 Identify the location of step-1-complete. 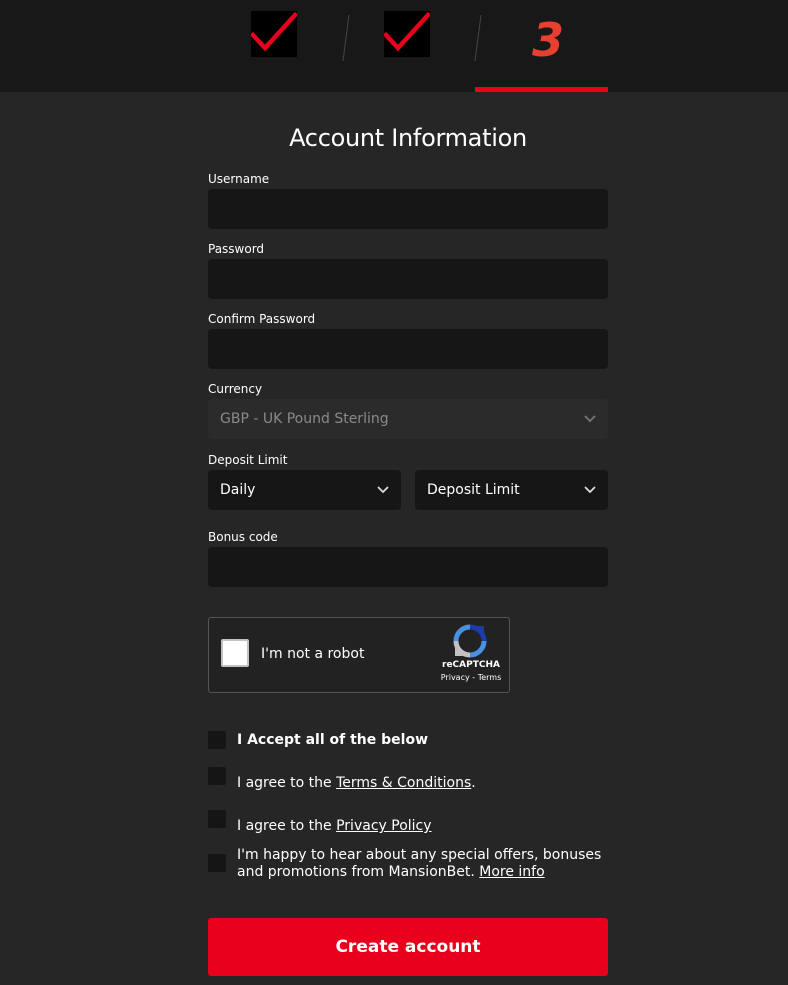
(274, 34).